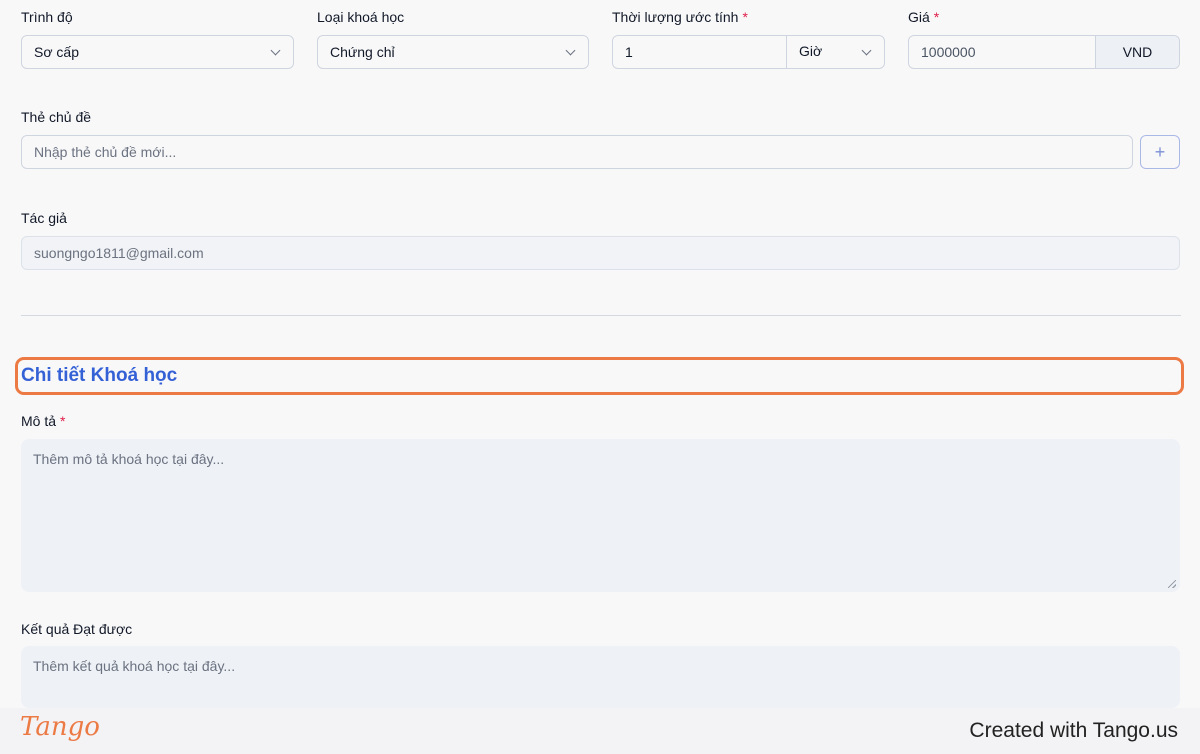  I want to click on author-label: Tác giả, so click(44, 218).